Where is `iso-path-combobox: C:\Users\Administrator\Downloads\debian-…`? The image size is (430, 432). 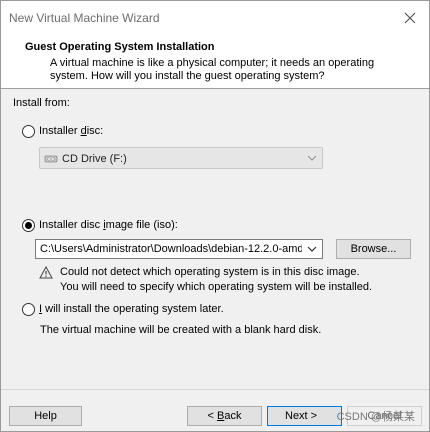 iso-path-combobox: C:\Users\Administrator\Downloads\debian-… is located at coordinates (179, 249).